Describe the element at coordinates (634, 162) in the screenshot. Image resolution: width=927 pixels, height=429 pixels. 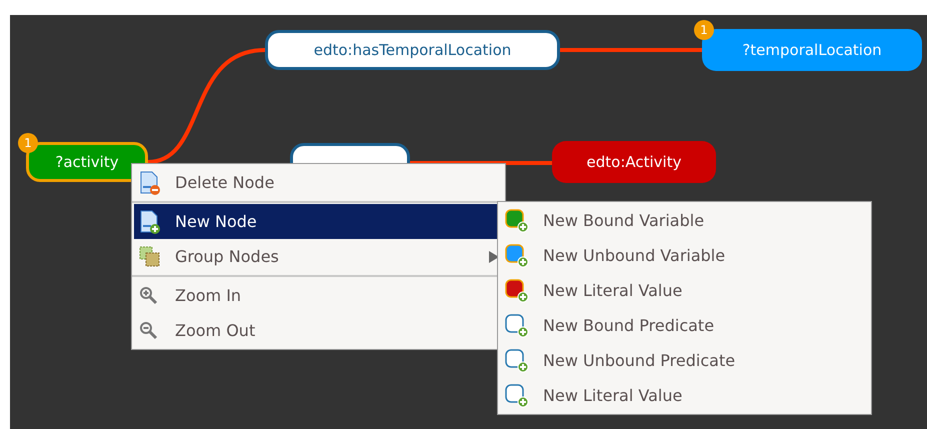
I see `graph-node: edto:Activity` at that location.